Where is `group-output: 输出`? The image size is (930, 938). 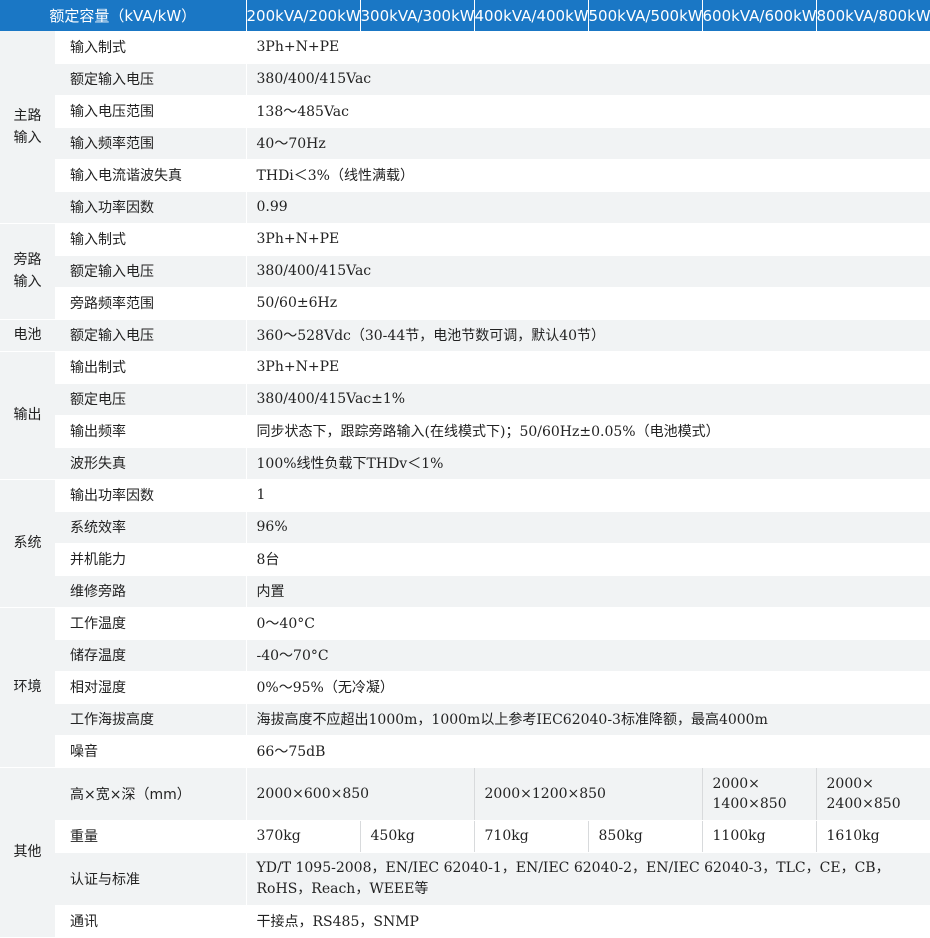
group-output: 输出 is located at coordinates (27, 415).